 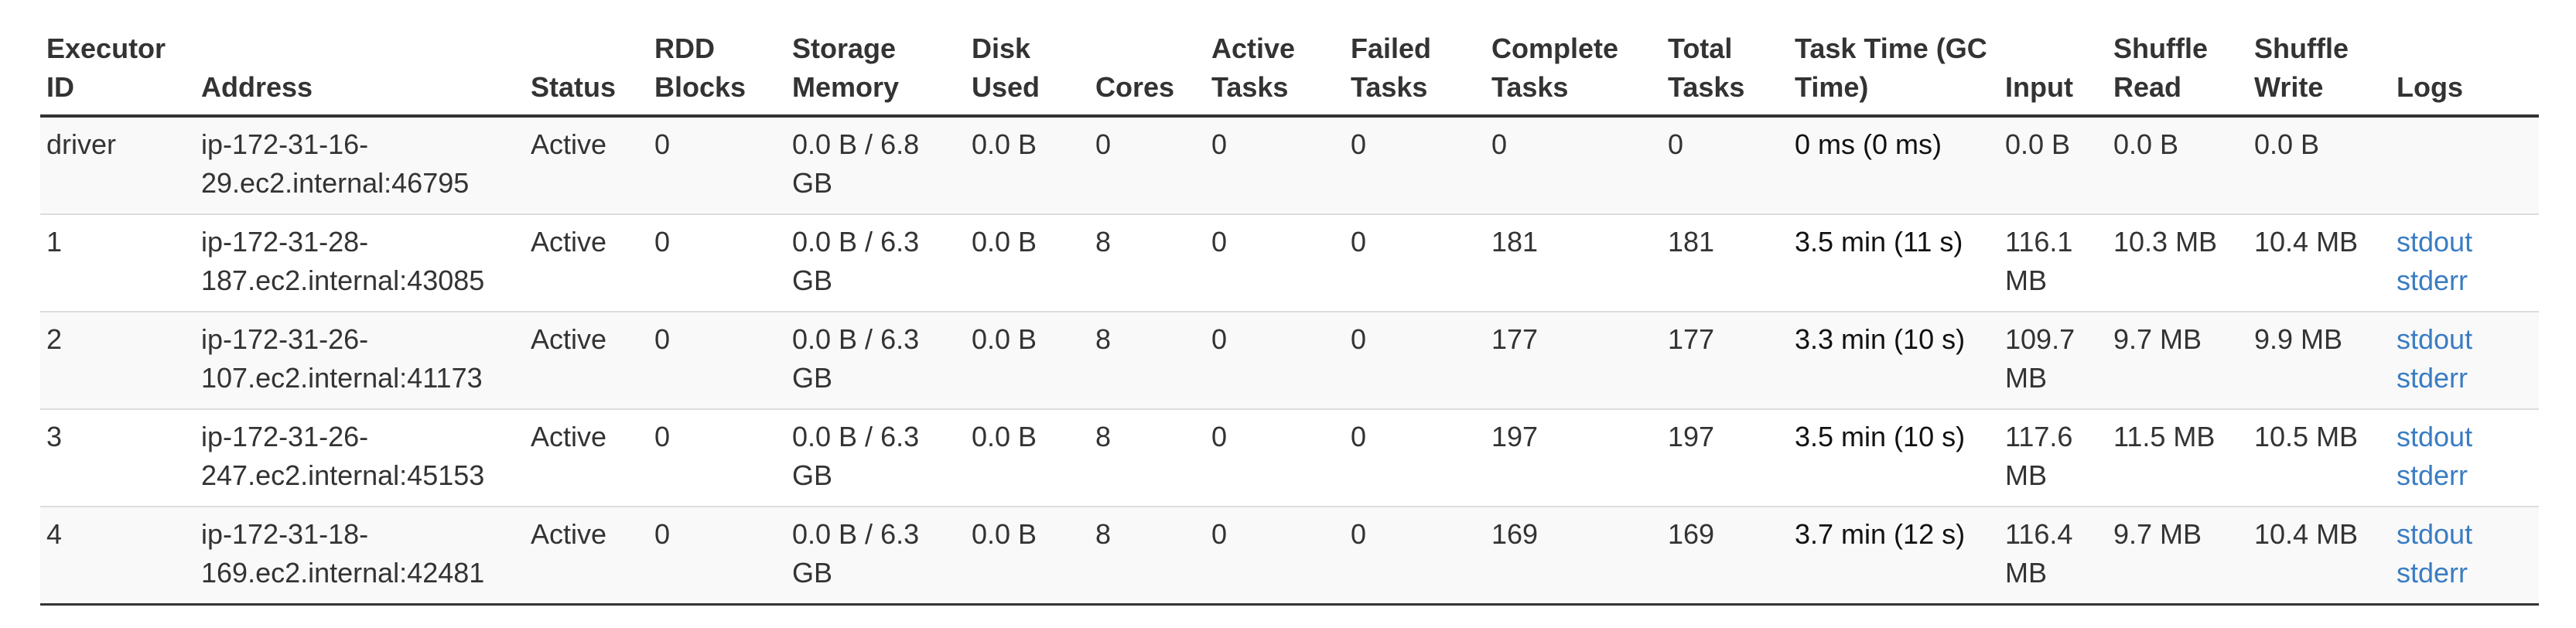 What do you see at coordinates (1726, 73) in the screenshot?
I see `column-header-total: Total Tasks` at bounding box center [1726, 73].